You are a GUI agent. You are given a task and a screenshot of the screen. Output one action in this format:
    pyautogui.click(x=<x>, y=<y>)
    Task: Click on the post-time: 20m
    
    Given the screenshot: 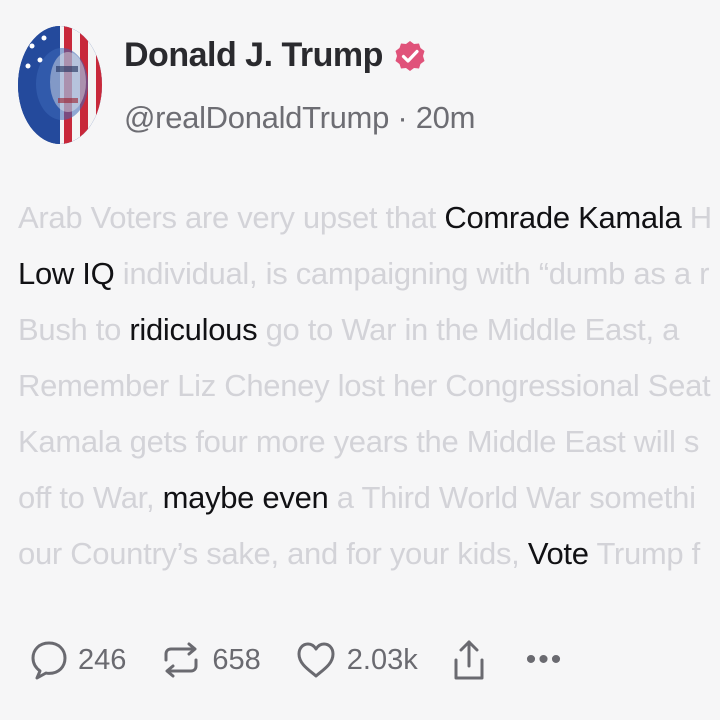 What is the action you would take?
    pyautogui.click(x=446, y=117)
    